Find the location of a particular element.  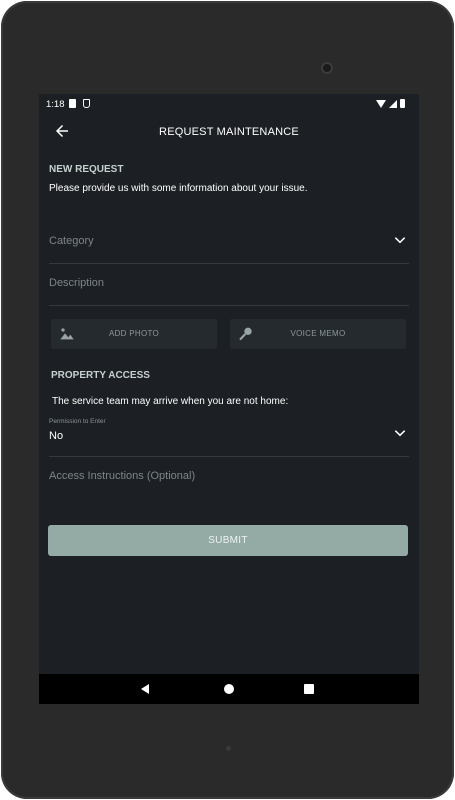

access-instructions-field: Access Instructions (Optional) is located at coordinates (229, 476).